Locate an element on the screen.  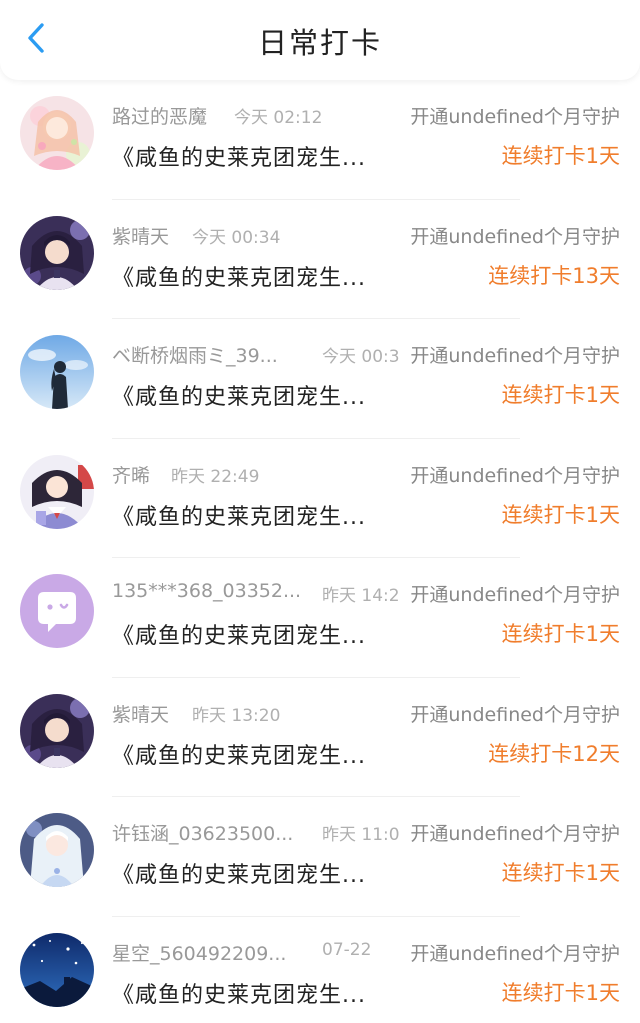
row-meta: 紫晴天 昨天 13:20 开通undefined个月守护 is located at coordinates (372, 713).